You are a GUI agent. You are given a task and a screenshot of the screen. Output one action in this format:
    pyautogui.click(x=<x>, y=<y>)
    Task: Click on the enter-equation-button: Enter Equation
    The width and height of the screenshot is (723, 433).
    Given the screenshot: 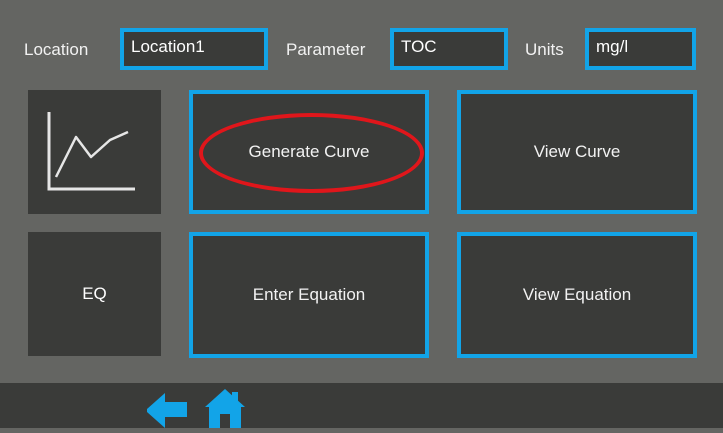 What is the action you would take?
    pyautogui.click(x=309, y=295)
    